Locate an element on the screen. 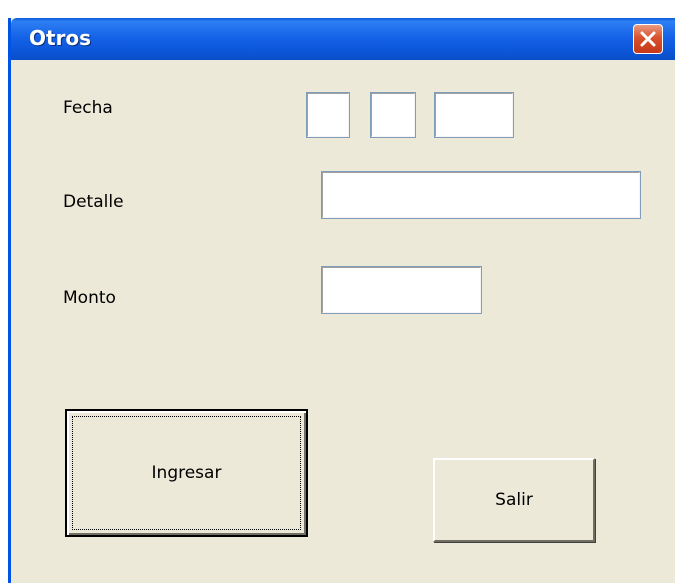 The height and width of the screenshot is (583, 675). salir-button-label: Salir is located at coordinates (514, 500).